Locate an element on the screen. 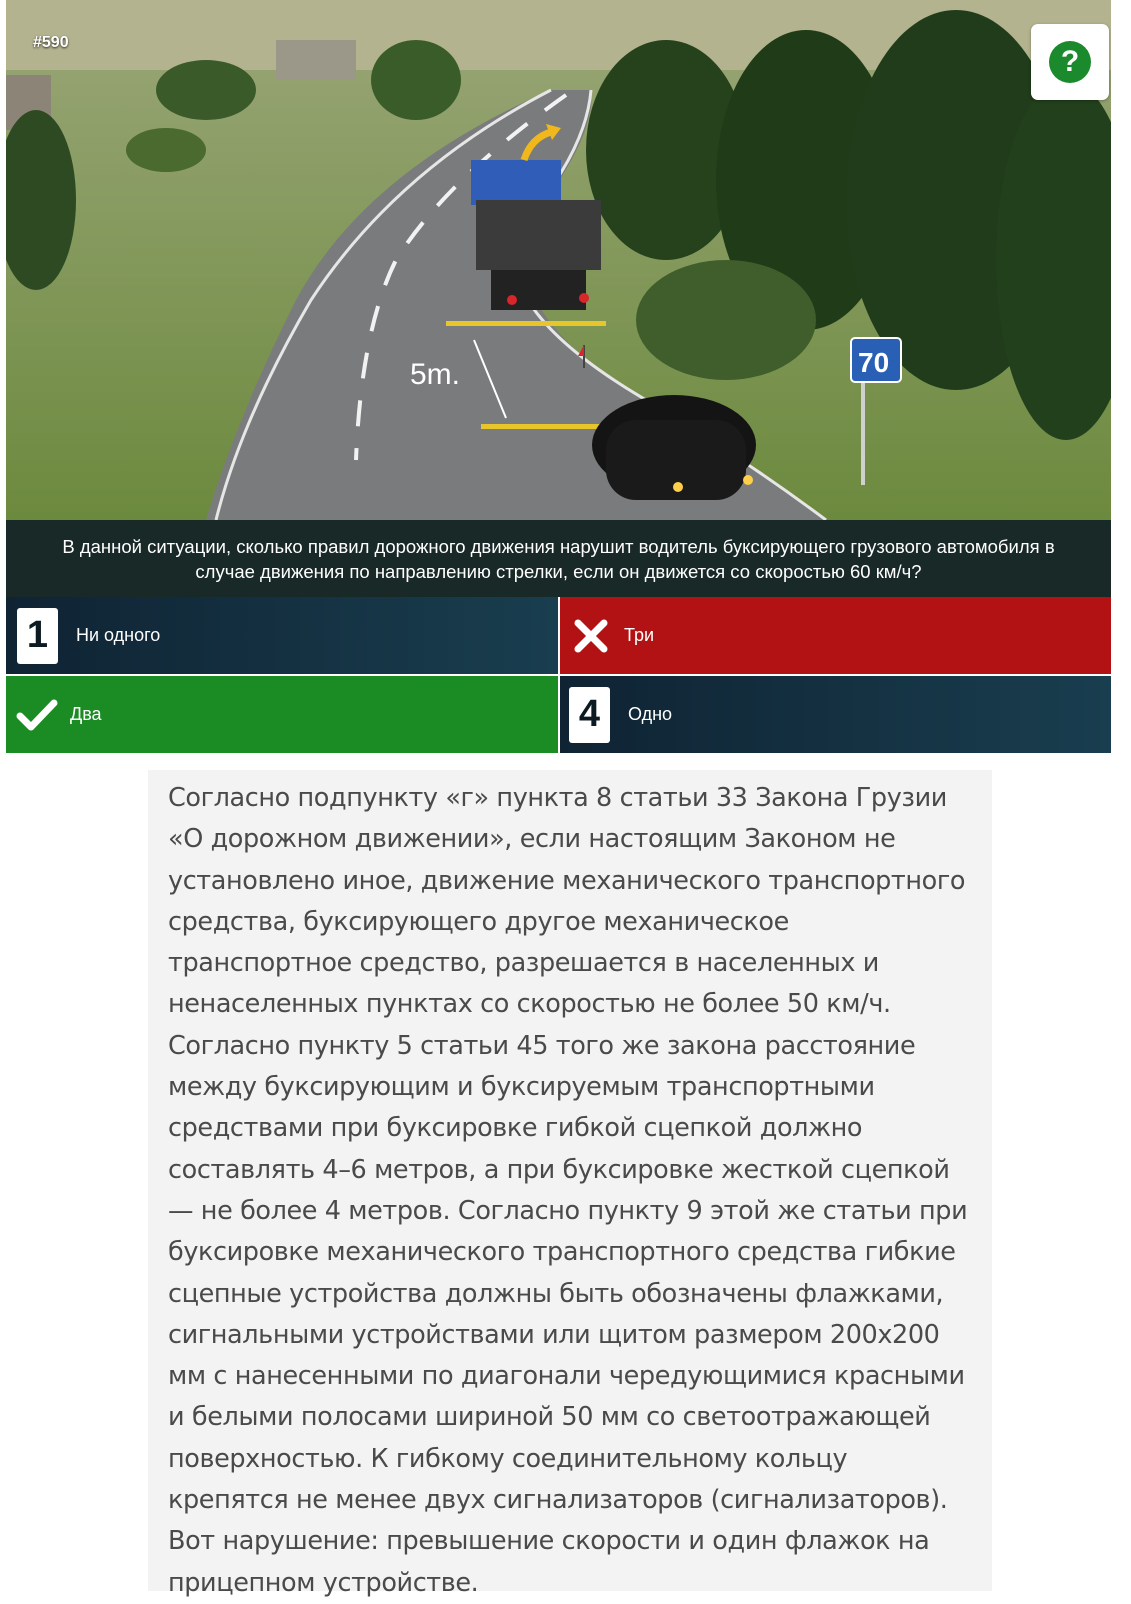 This screenshot has width=1131, height=1604. check-icon is located at coordinates (37, 715).